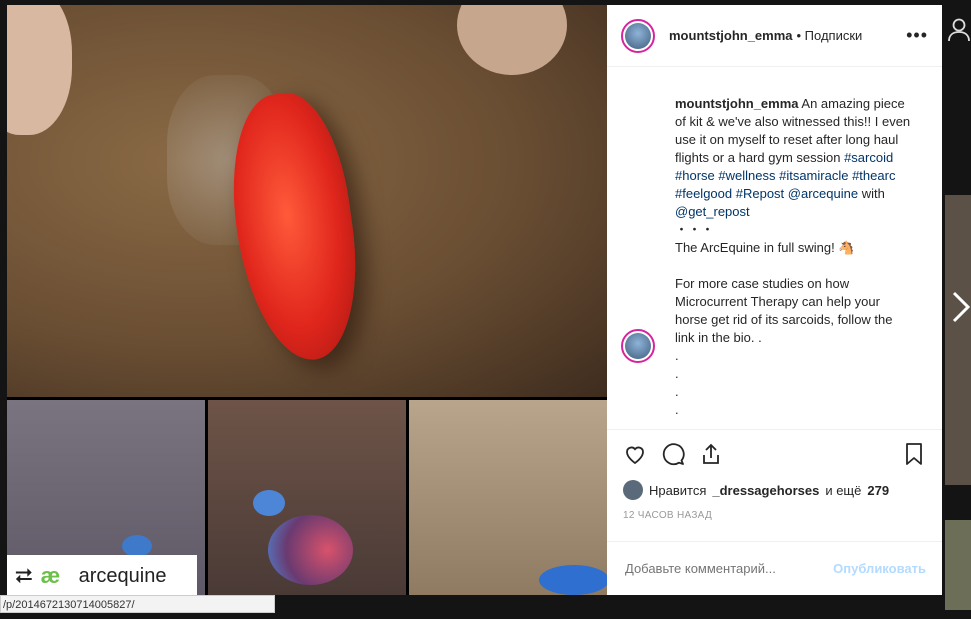 The height and width of the screenshot is (619, 971). I want to click on post-header: mountstjohn_emma • Подписки •••, so click(774, 36).